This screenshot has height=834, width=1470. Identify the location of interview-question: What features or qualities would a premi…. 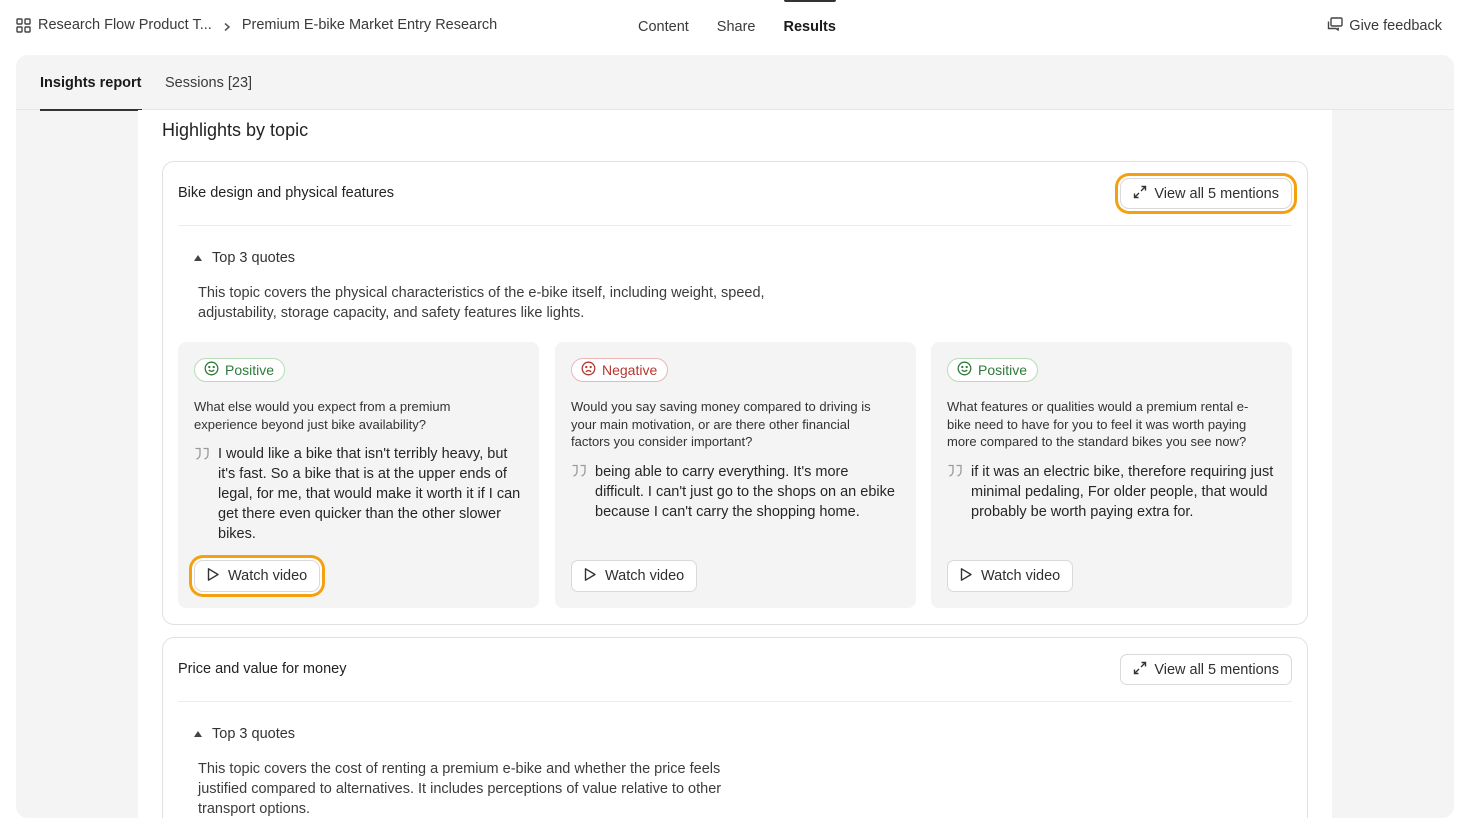
(1098, 424).